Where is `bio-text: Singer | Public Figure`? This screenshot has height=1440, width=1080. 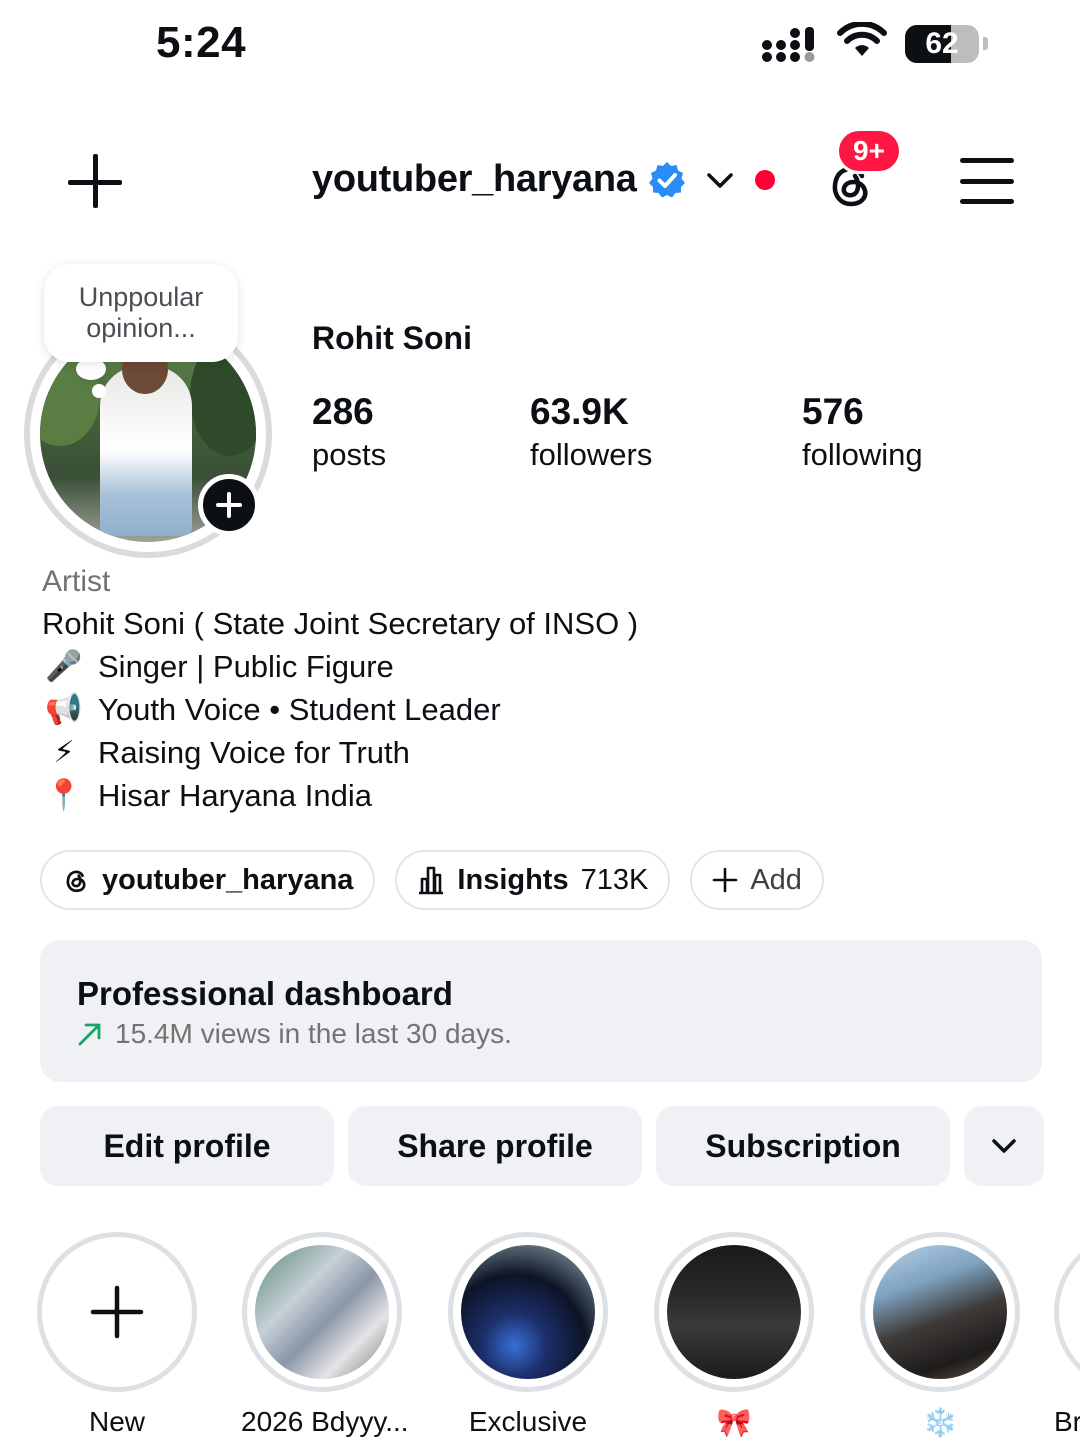
bio-text: Singer | Public Figure is located at coordinates (246, 666).